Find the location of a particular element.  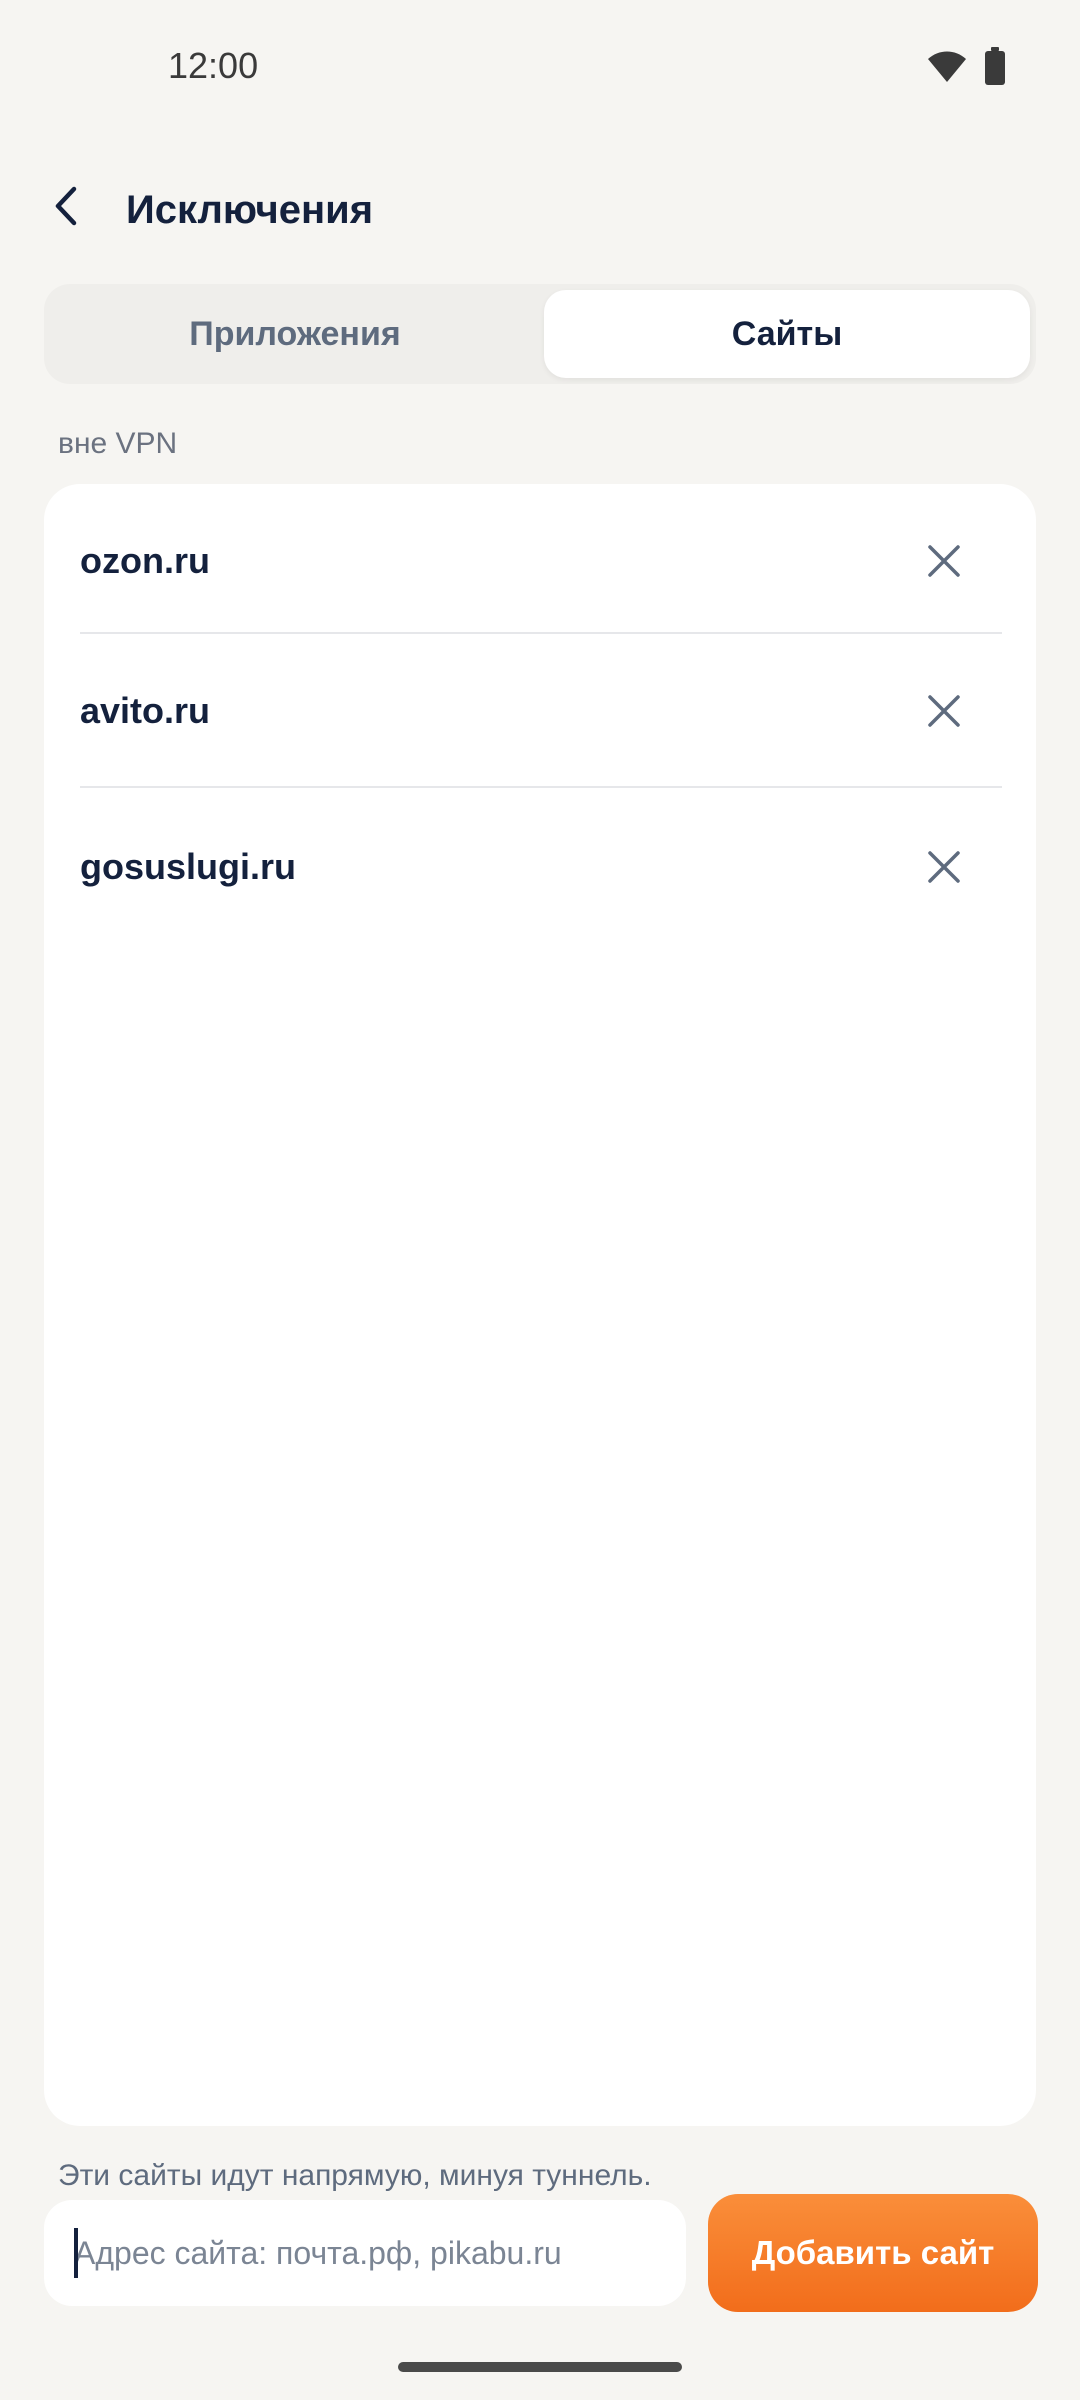

home-indicator is located at coordinates (540, 2367).